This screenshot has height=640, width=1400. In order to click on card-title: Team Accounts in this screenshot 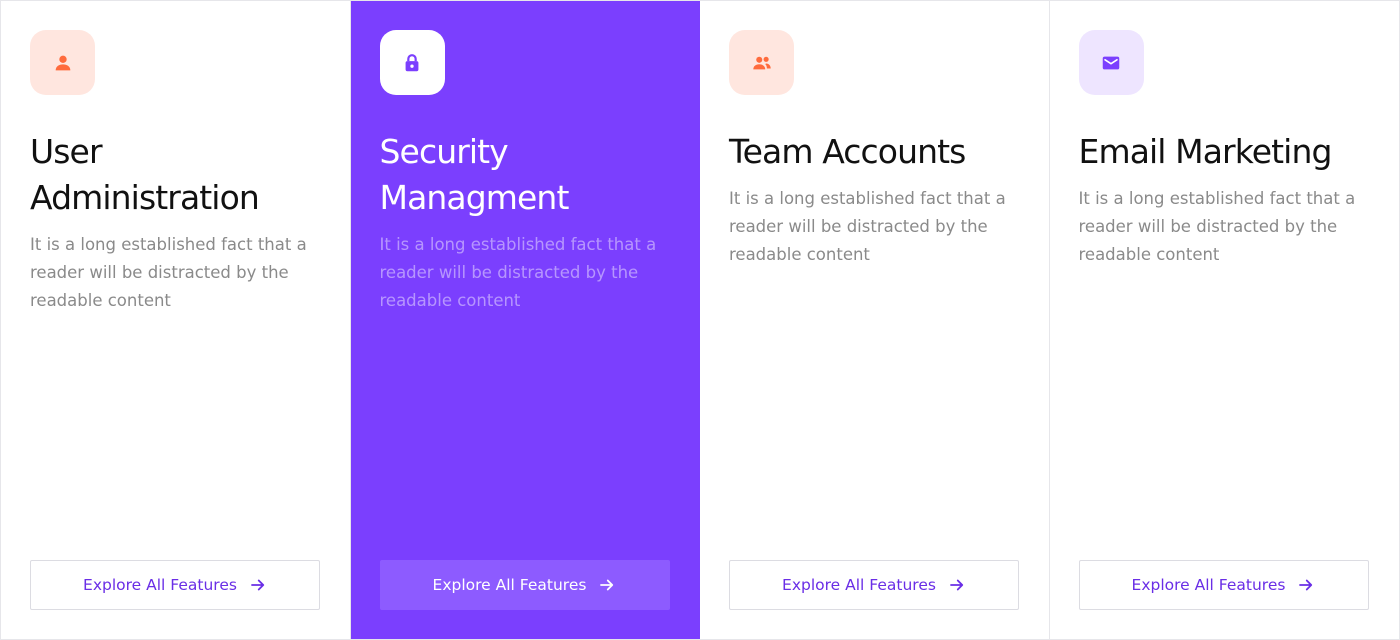, I will do `click(879, 152)`.